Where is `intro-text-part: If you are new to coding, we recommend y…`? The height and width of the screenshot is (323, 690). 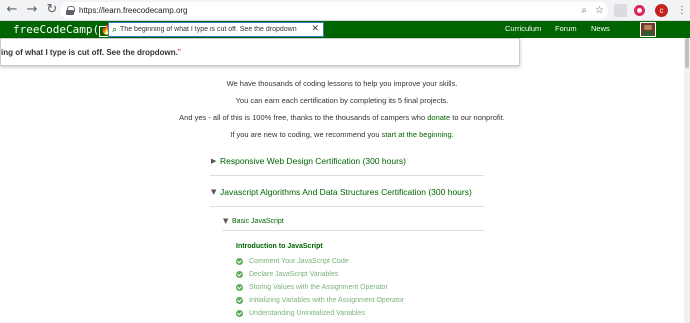 intro-text-part: If you are new to coding, we recommend y… is located at coordinates (306, 134).